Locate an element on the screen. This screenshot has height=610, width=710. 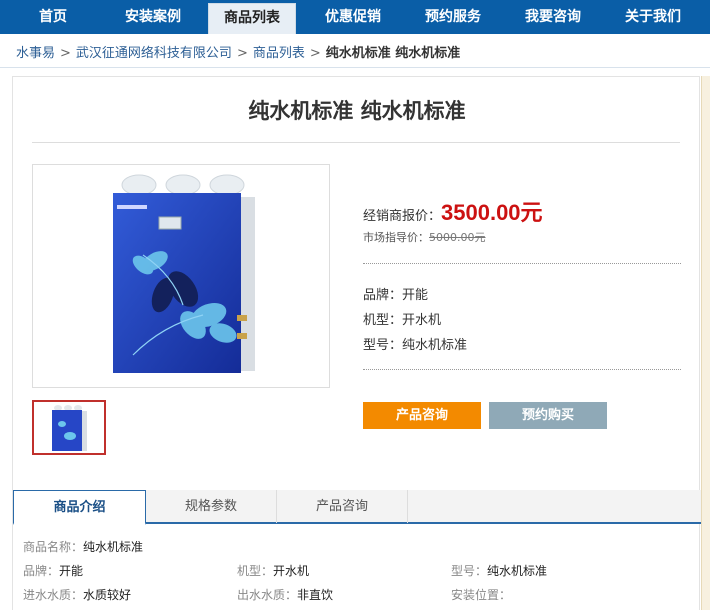
info-label: 型号： is located at coordinates (469, 571).